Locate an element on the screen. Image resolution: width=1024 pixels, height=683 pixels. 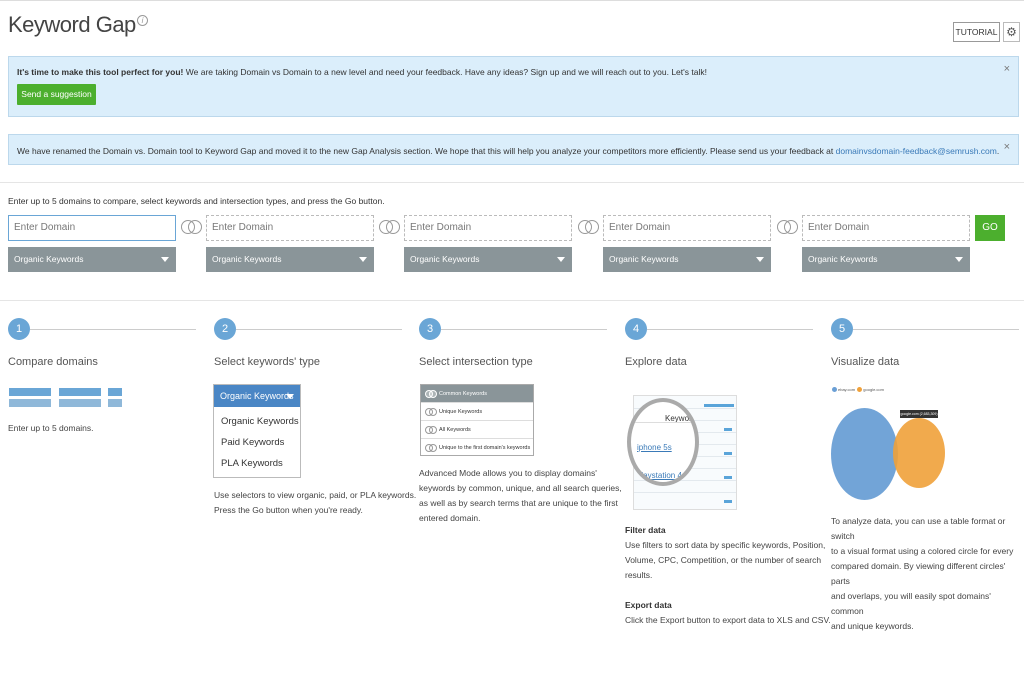
step-4-line: results. is located at coordinates (639, 575).